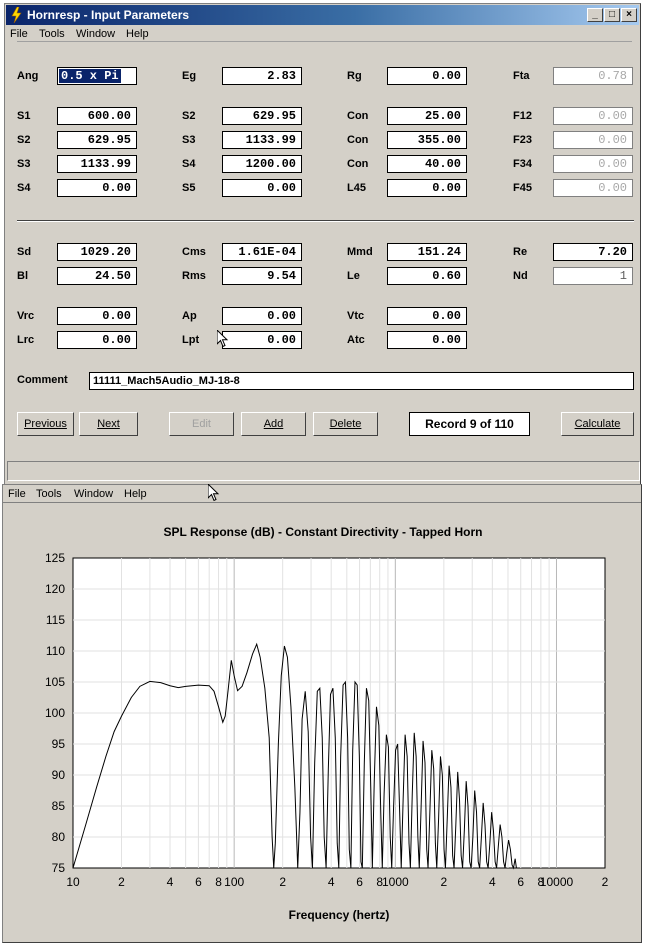 This screenshot has height=945, width=645. I want to click on s3-segment-field: 1133.99, so click(97, 164).